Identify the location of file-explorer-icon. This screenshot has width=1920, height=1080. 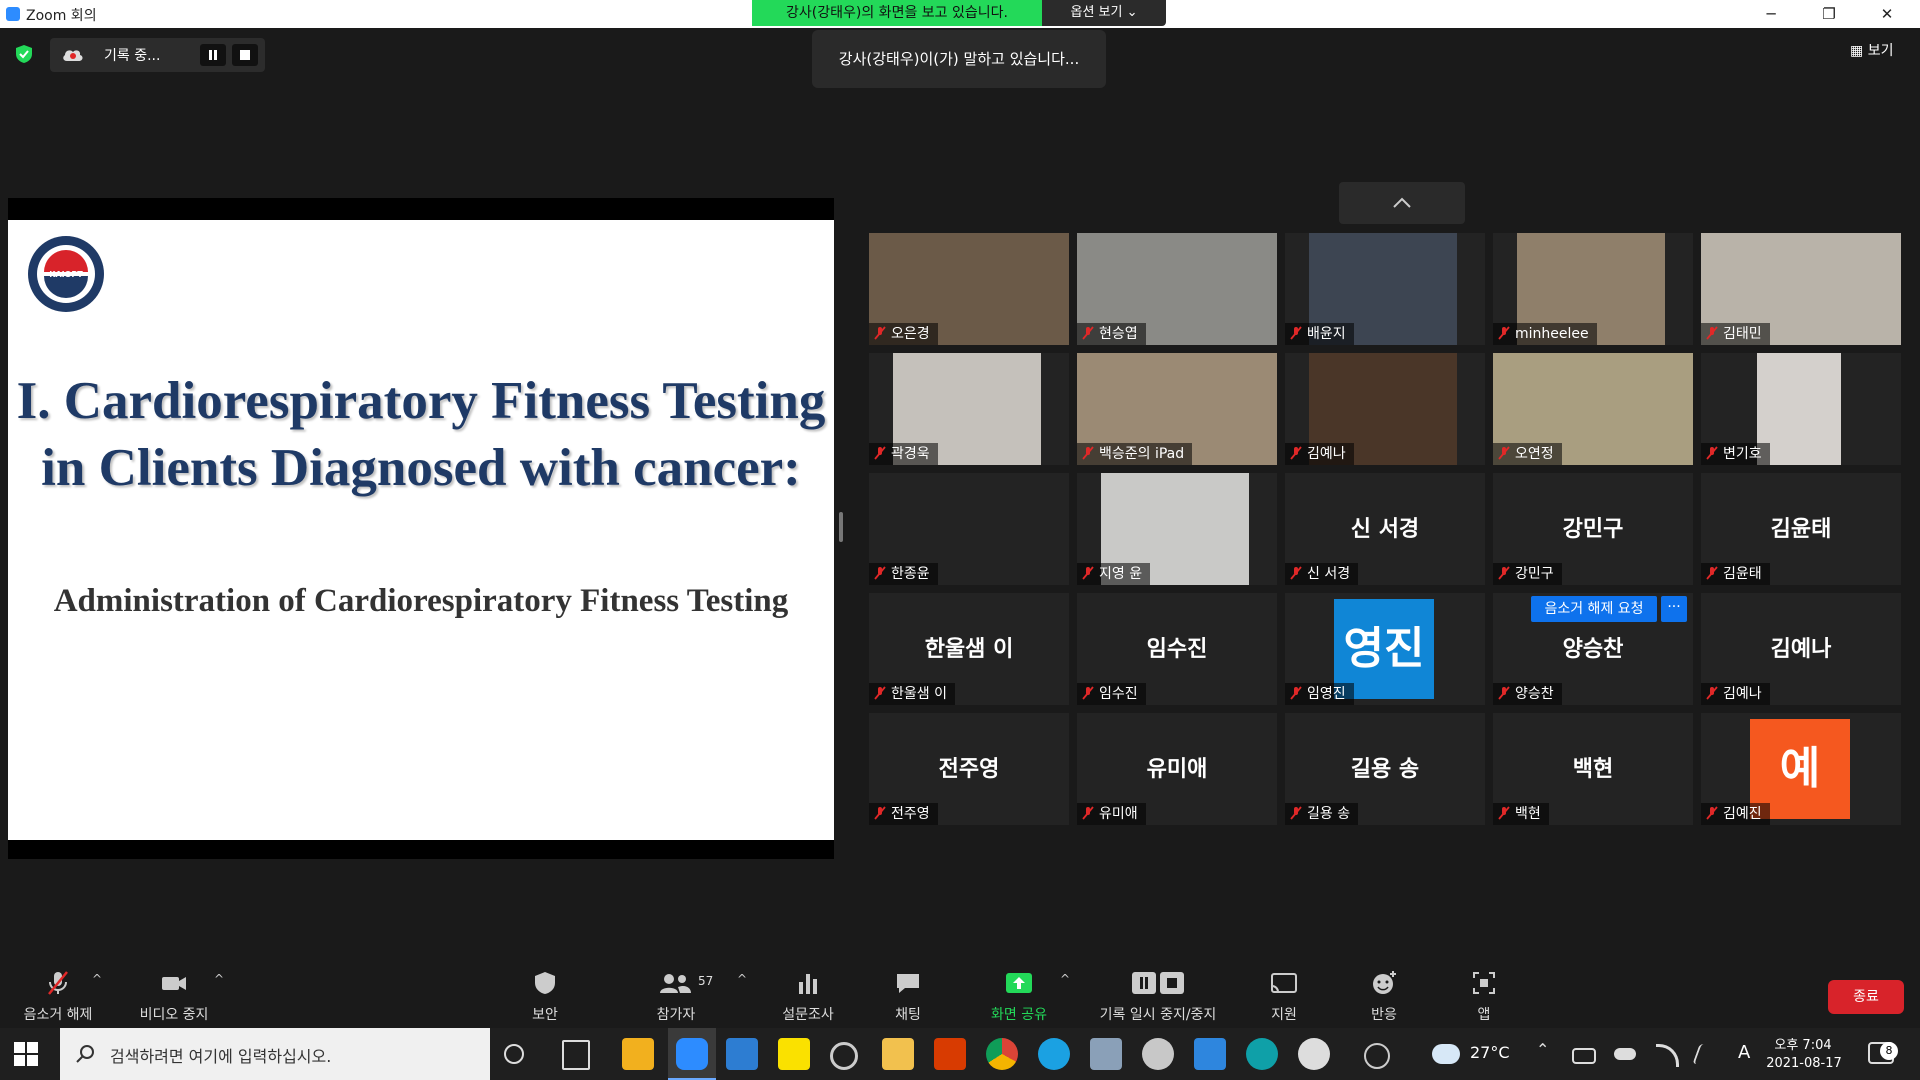
(898, 1054).